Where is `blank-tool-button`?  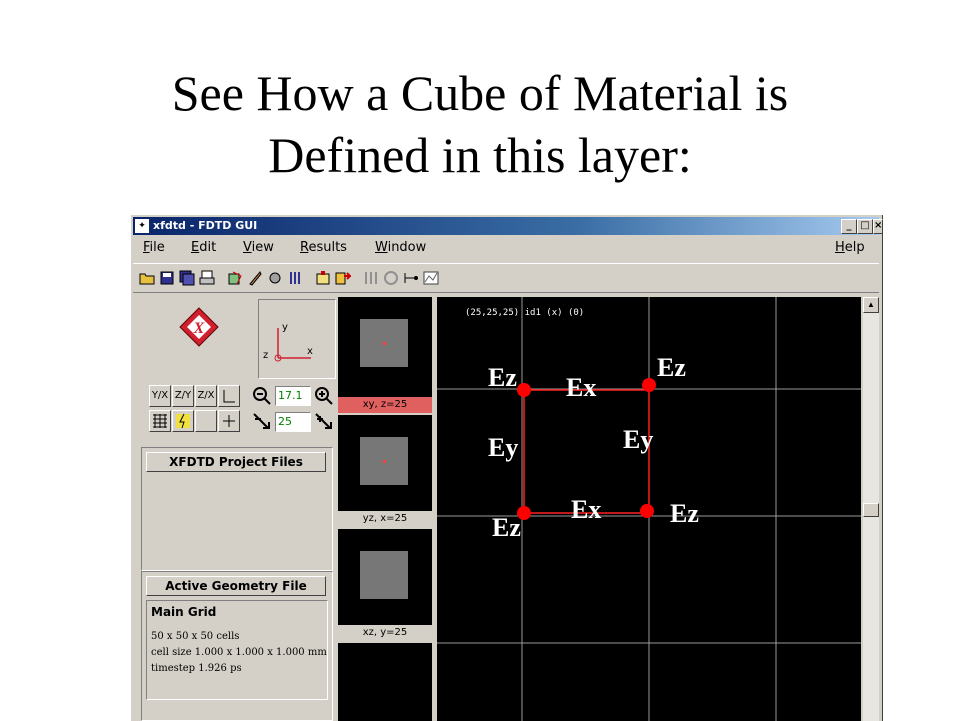
blank-tool-button is located at coordinates (206, 421).